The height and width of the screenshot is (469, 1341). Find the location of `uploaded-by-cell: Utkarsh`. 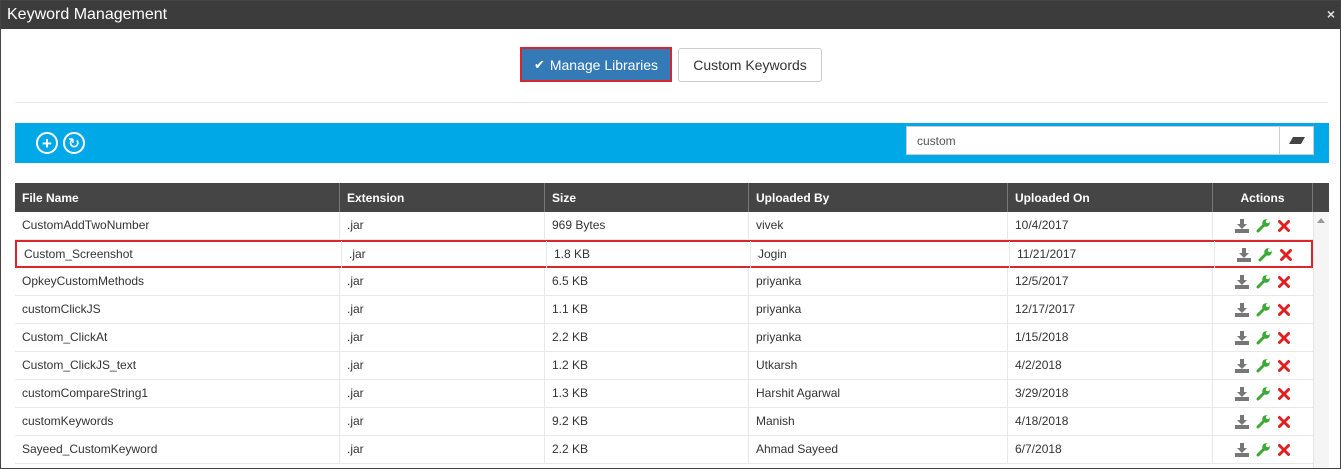

uploaded-by-cell: Utkarsh is located at coordinates (878, 365).